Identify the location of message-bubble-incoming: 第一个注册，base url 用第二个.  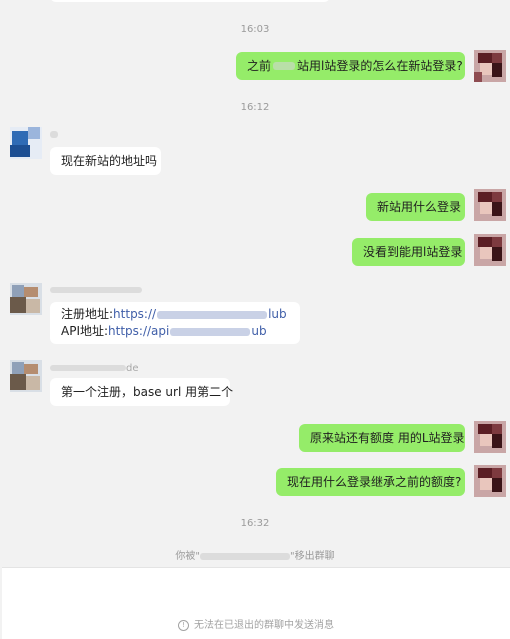
(142, 392).